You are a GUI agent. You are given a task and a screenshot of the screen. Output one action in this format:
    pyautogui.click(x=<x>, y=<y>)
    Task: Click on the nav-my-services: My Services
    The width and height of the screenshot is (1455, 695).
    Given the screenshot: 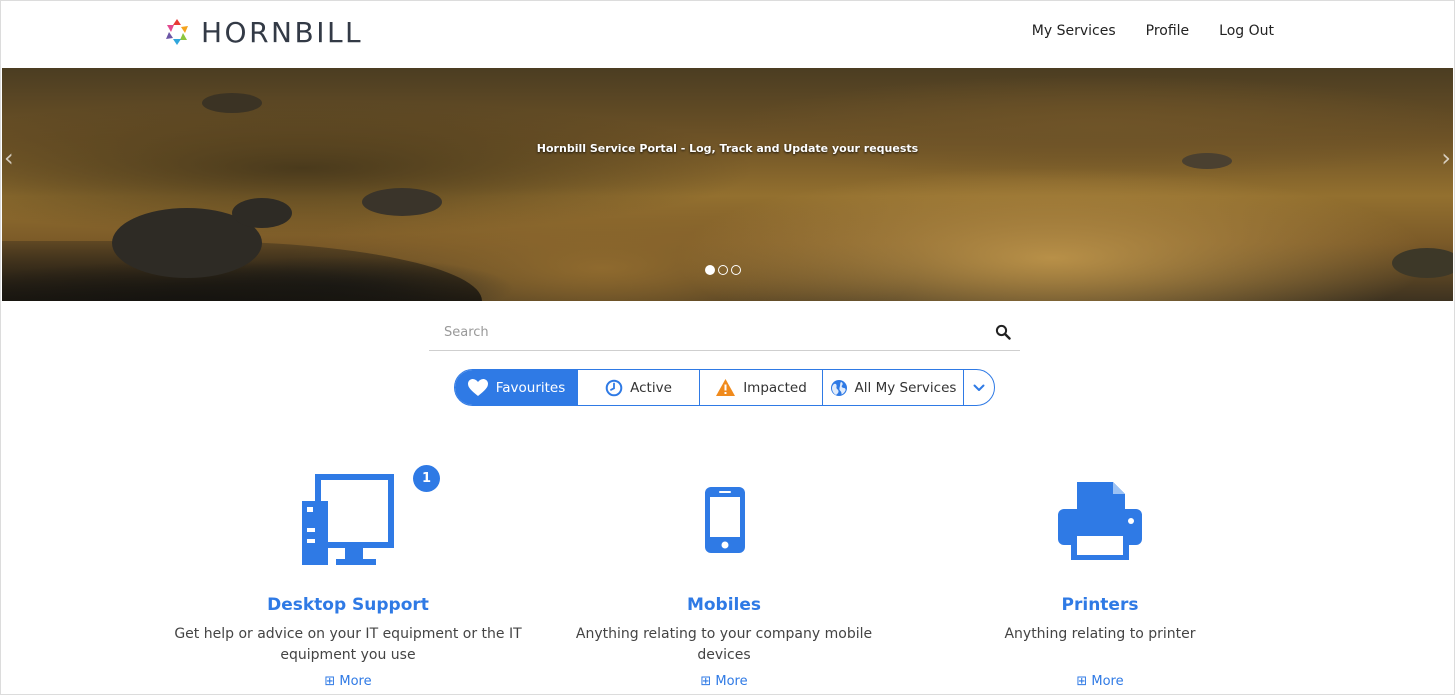 What is the action you would take?
    pyautogui.click(x=1074, y=31)
    